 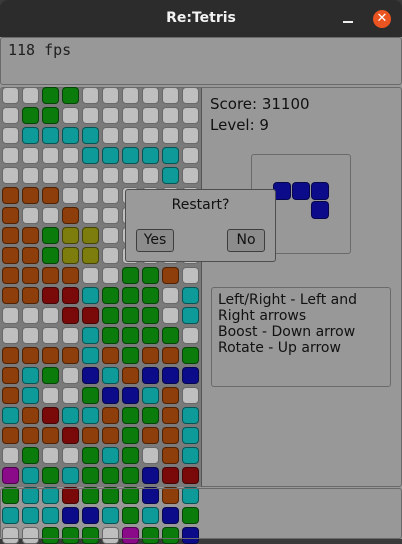 I want to click on no-button: No, so click(x=246, y=240).